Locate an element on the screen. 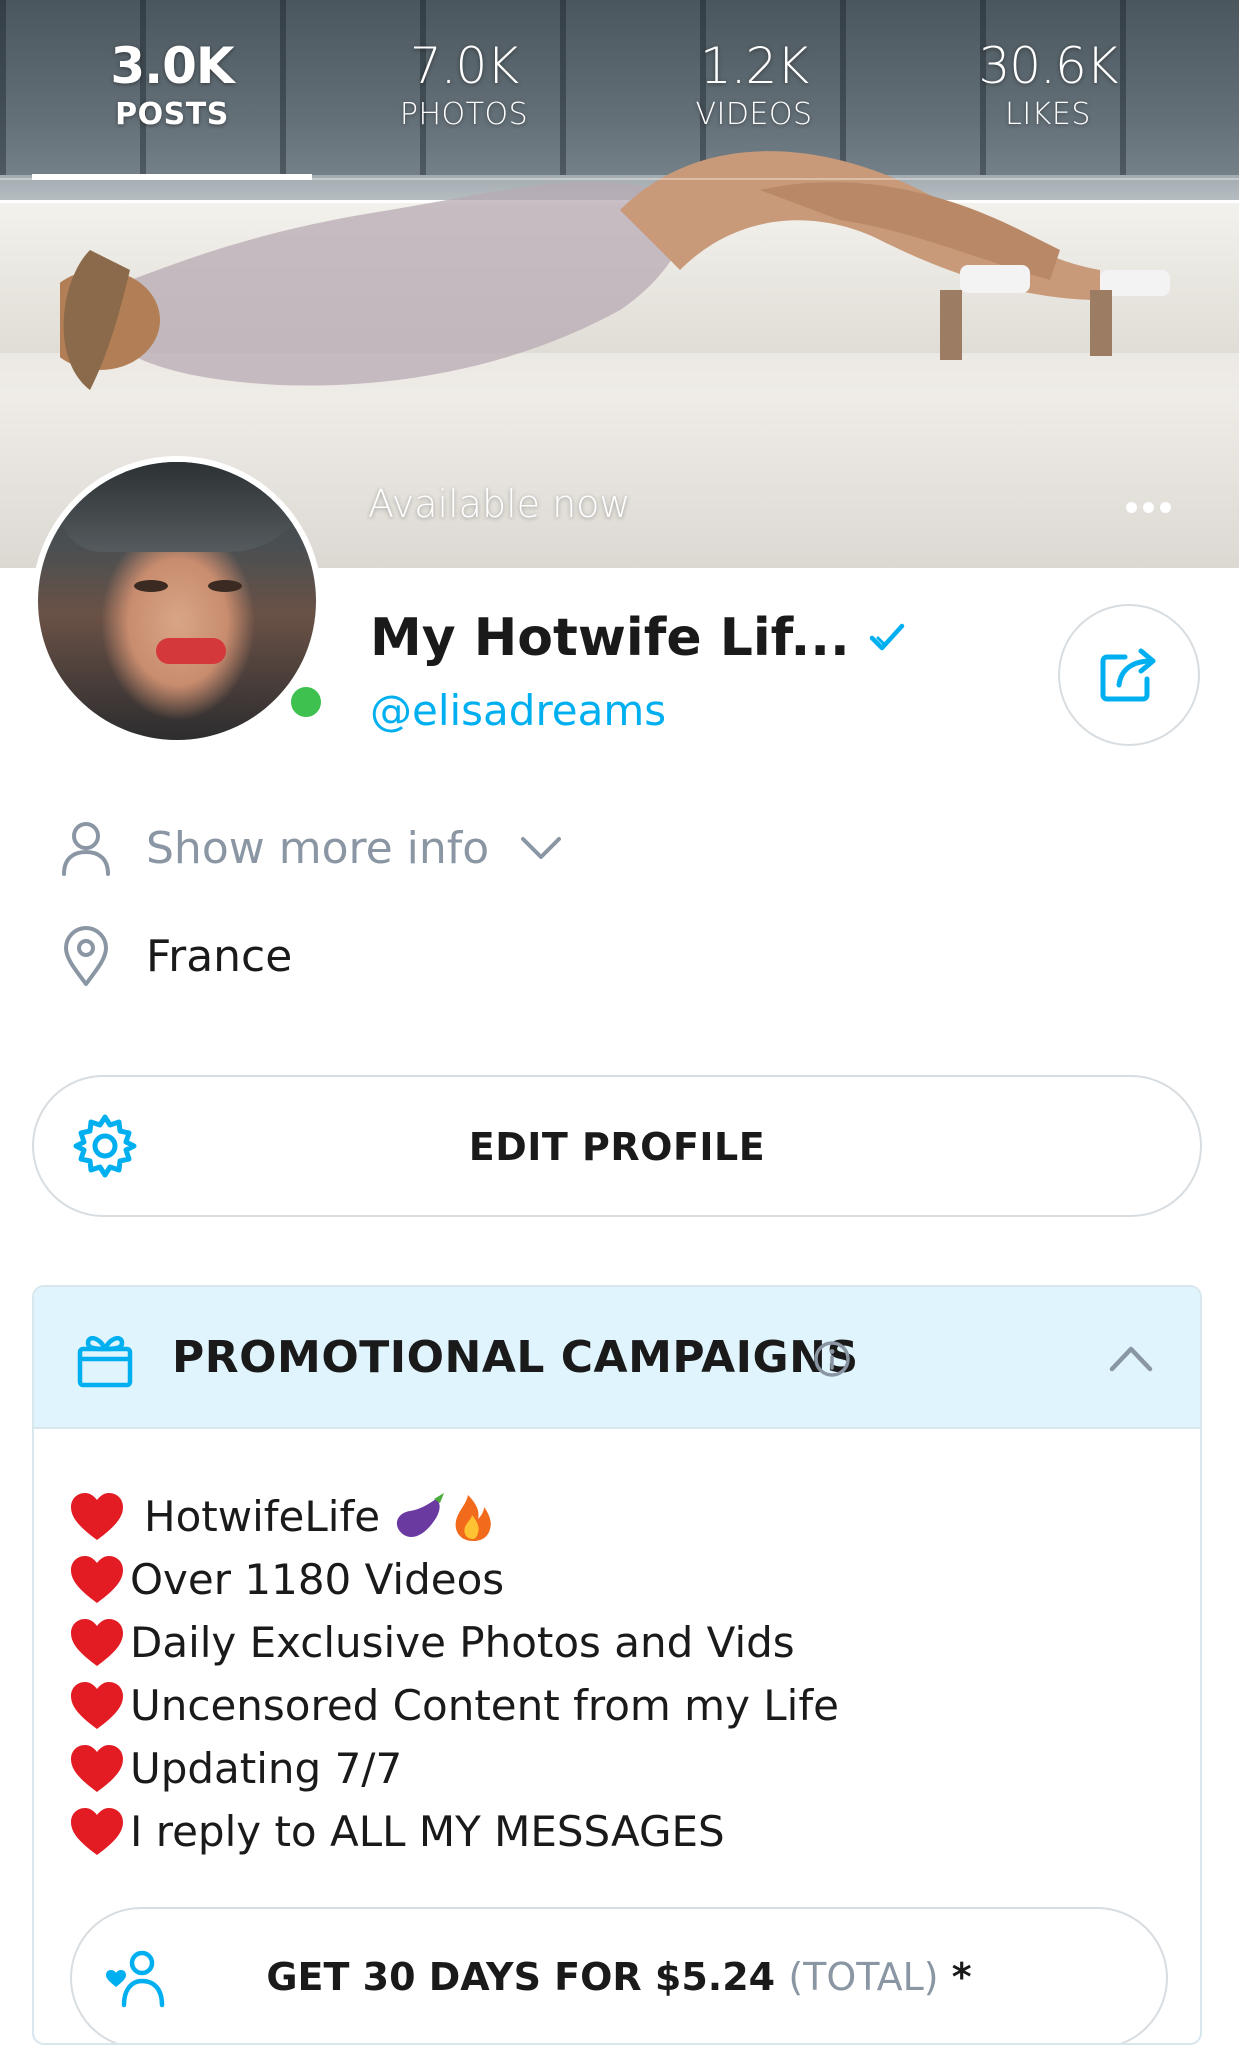 This screenshot has height=2045, width=1239. verified-icon is located at coordinates (886, 637).